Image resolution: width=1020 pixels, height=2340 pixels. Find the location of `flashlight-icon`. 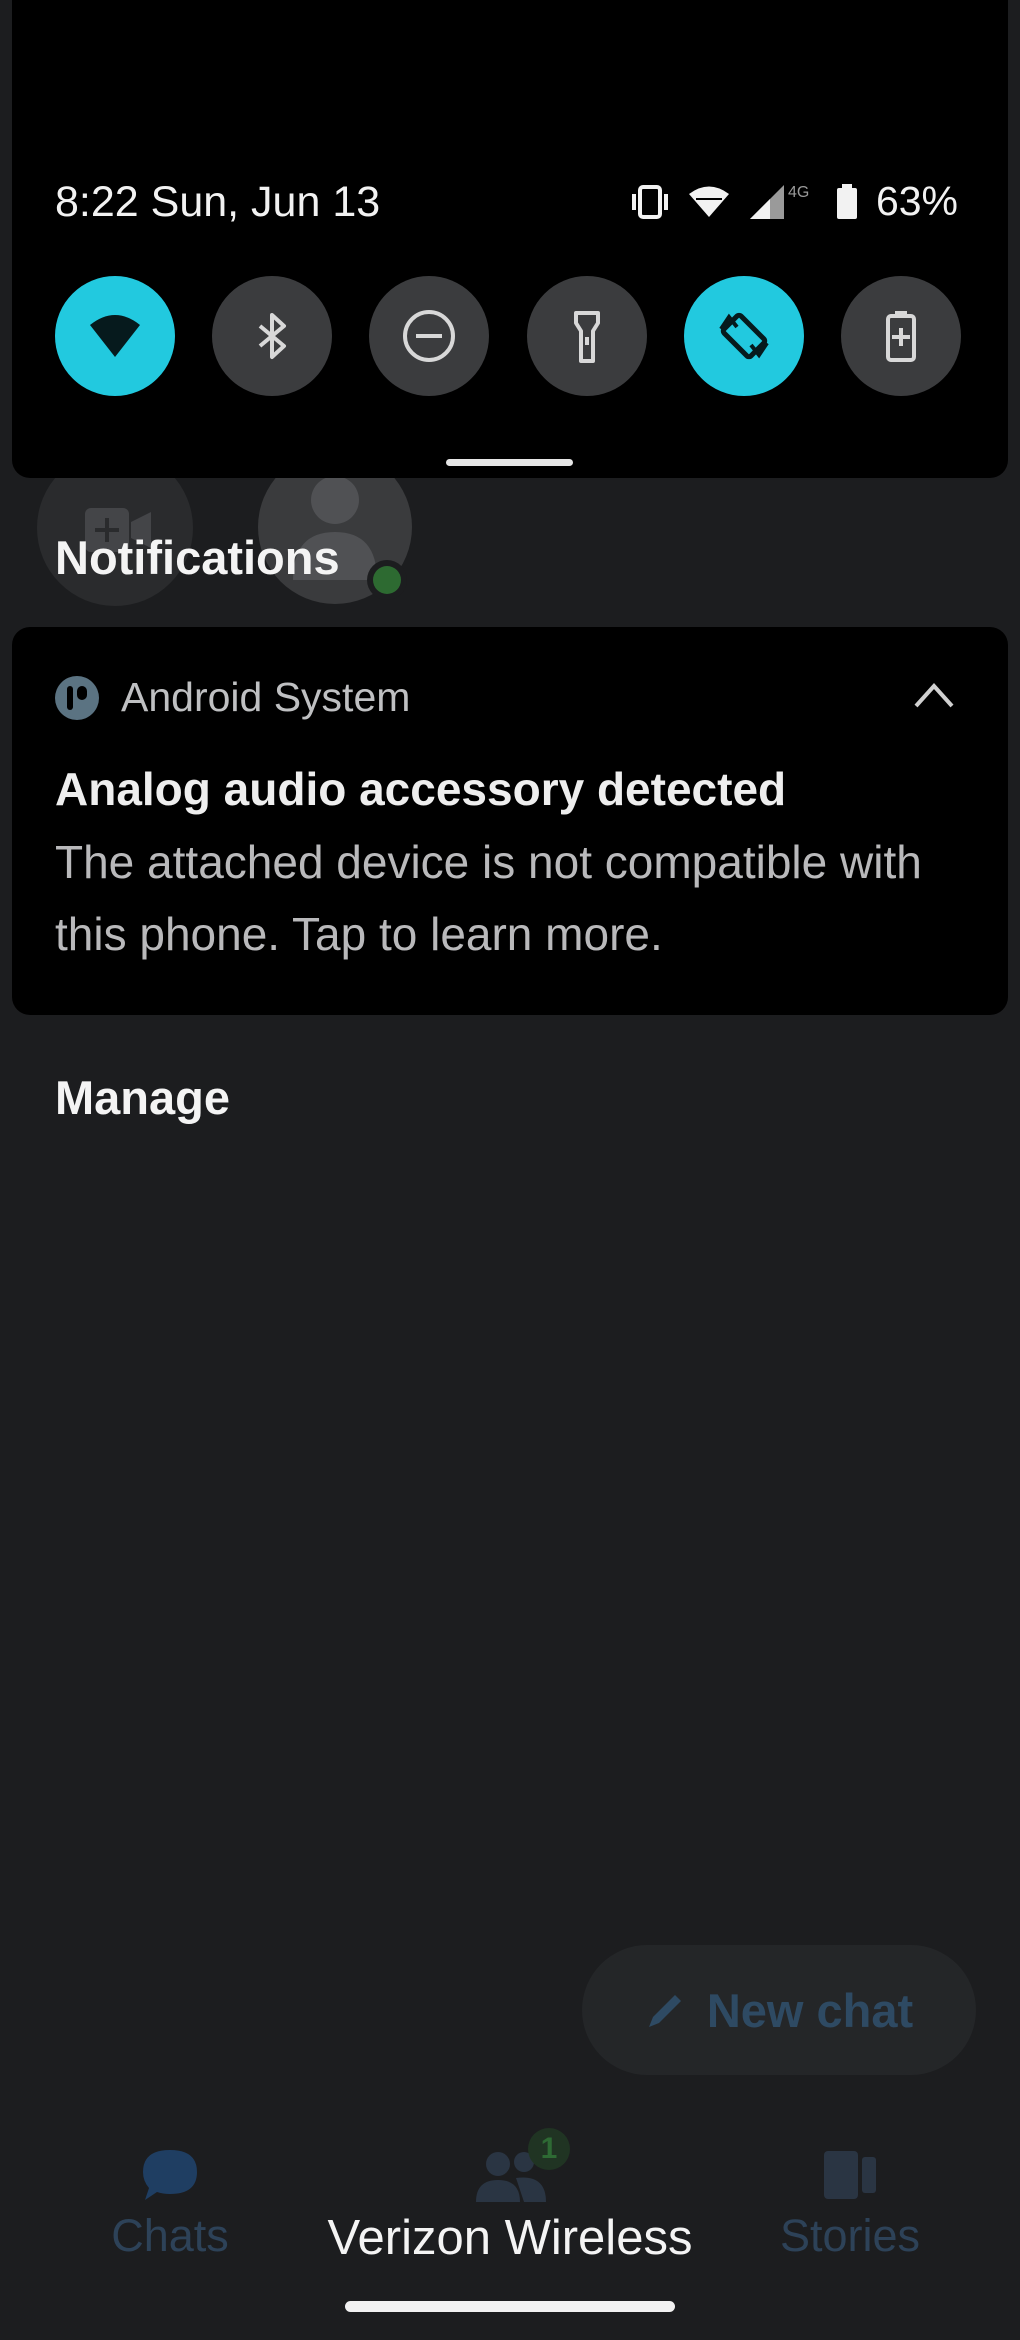

flashlight-icon is located at coordinates (586, 337).